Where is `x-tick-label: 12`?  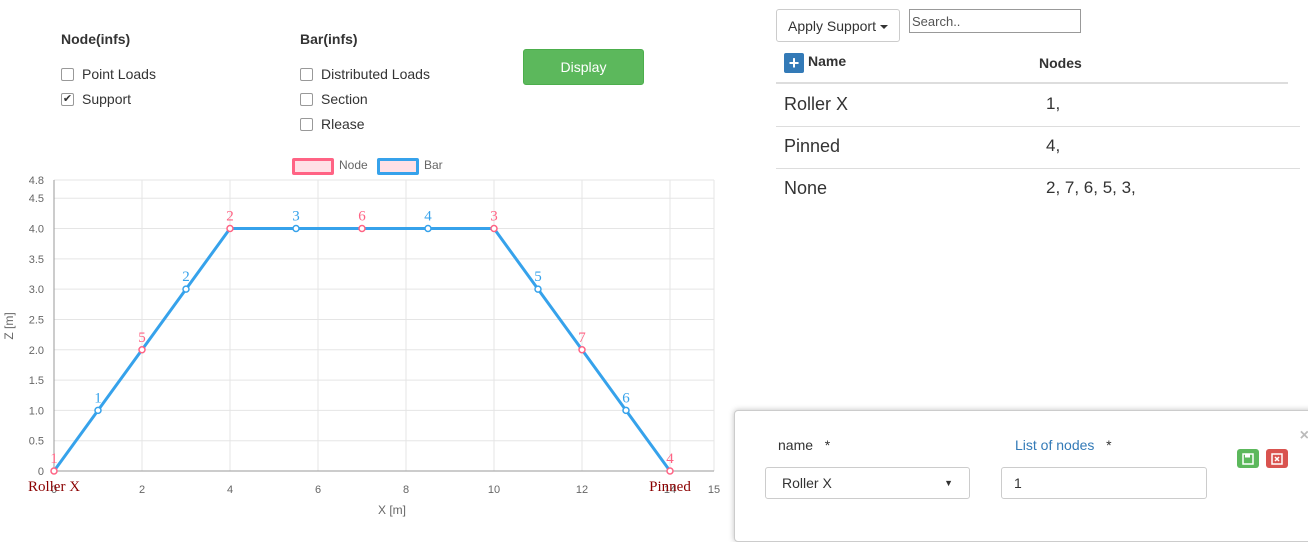 x-tick-label: 12 is located at coordinates (582, 490).